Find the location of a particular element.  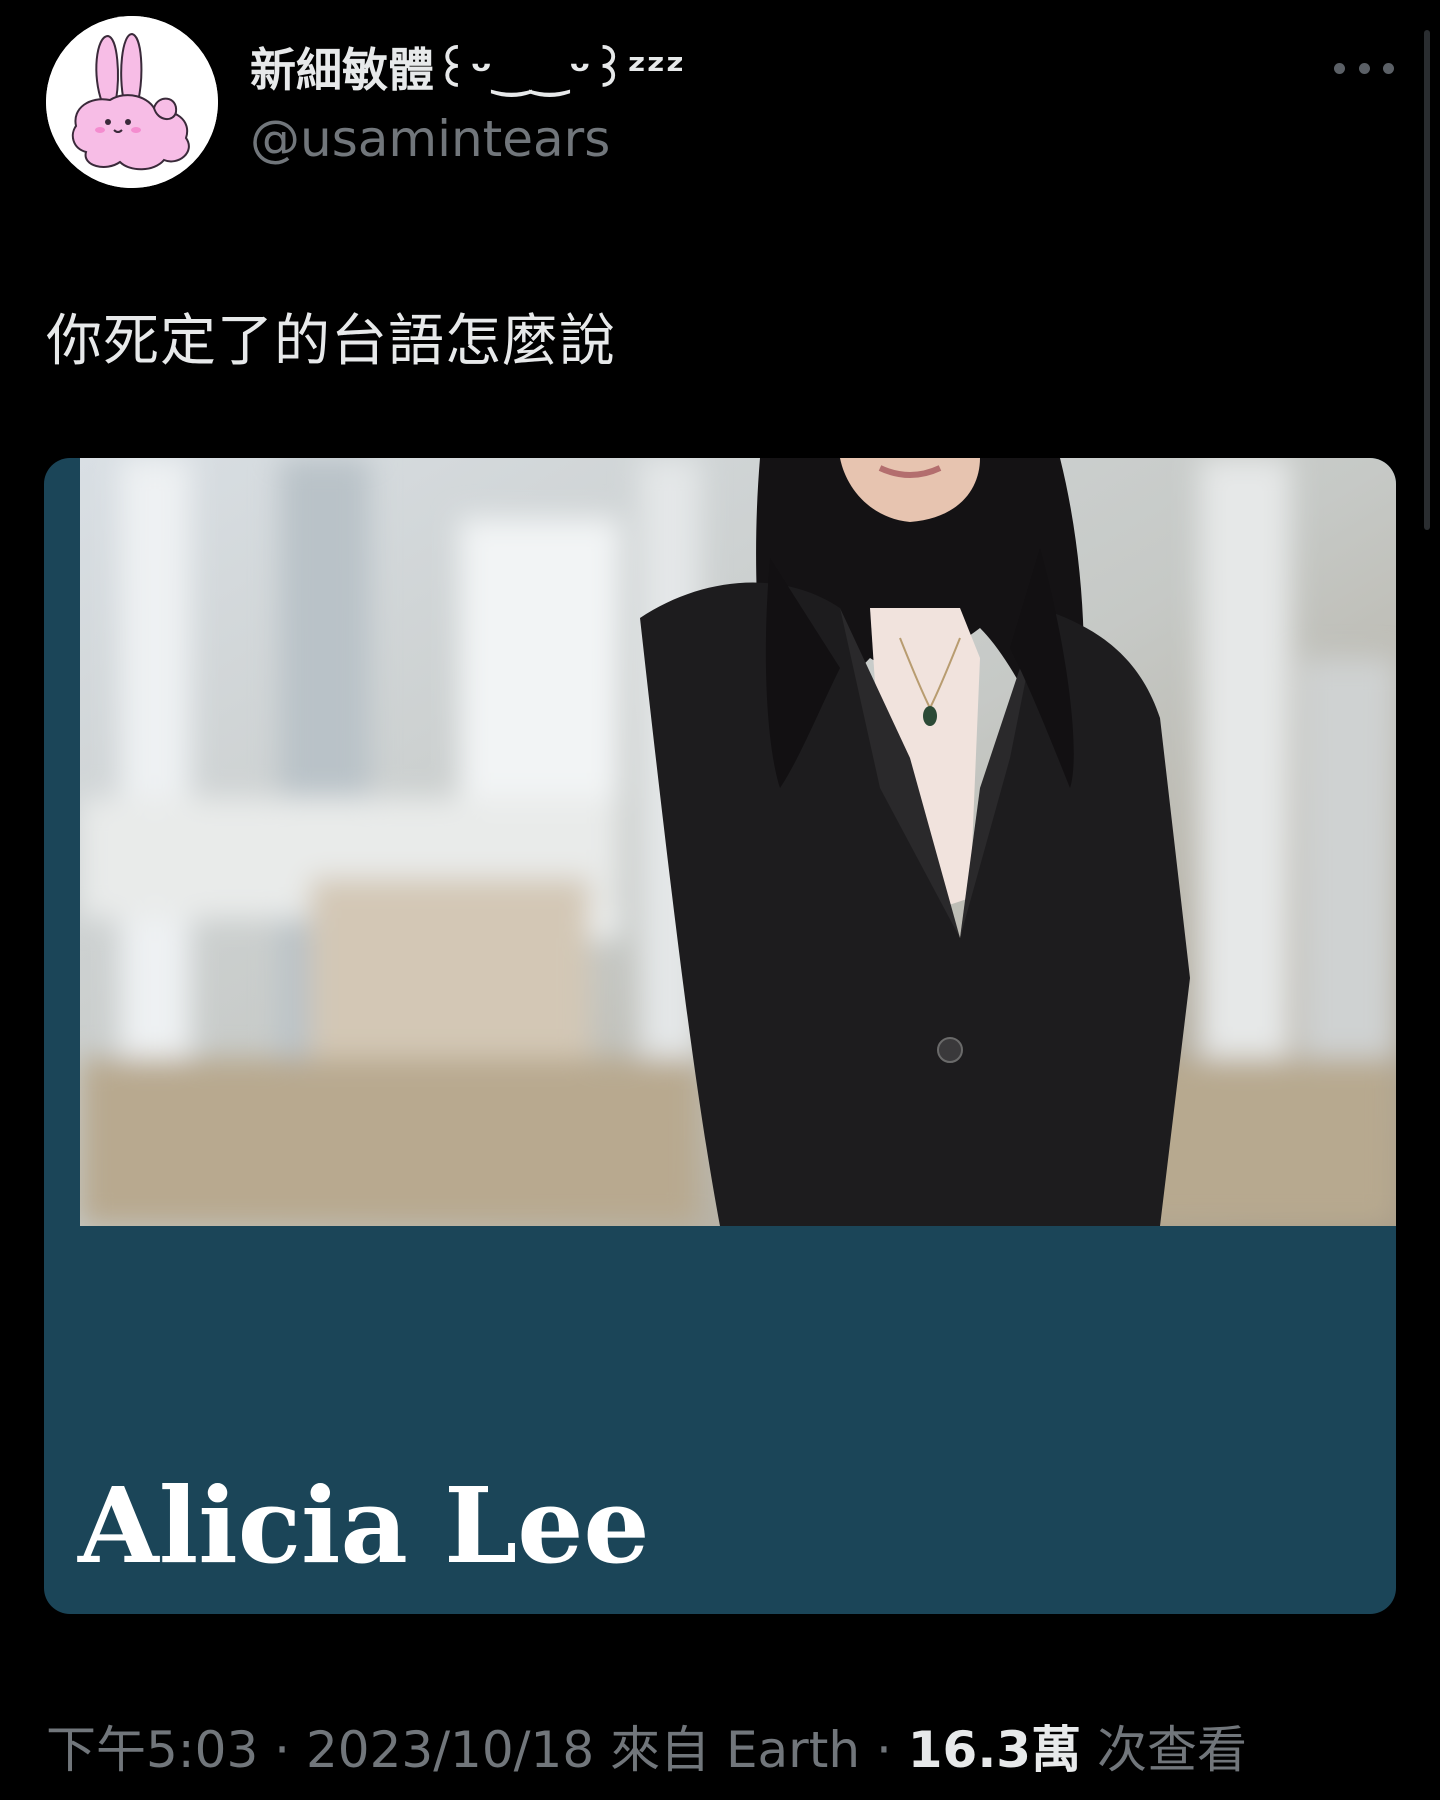

pink-bunny-avatar-icon is located at coordinates (132, 102).